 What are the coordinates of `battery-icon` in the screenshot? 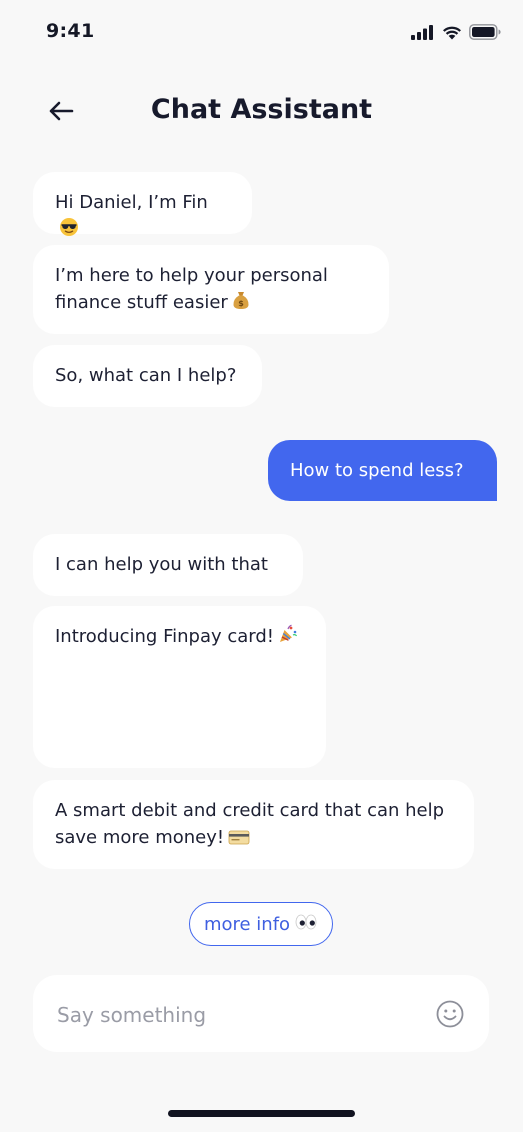 It's located at (485, 32).